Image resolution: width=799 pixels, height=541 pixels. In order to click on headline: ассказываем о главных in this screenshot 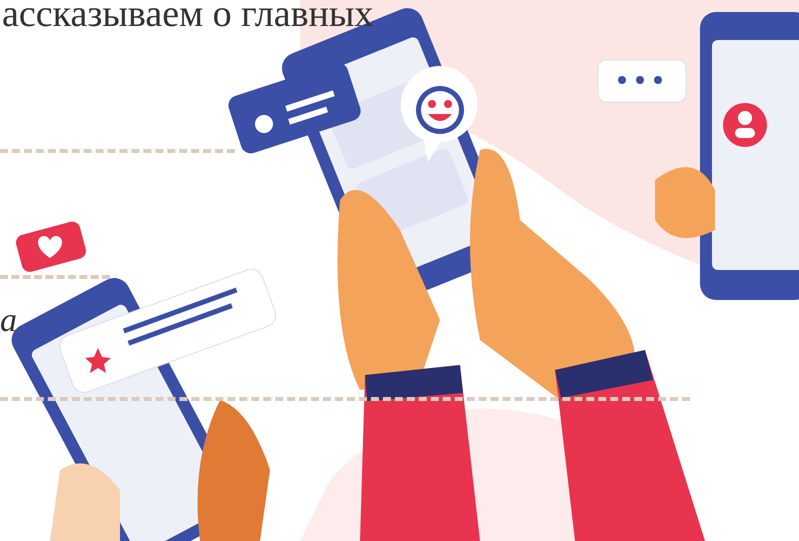, I will do `click(187, 17)`.